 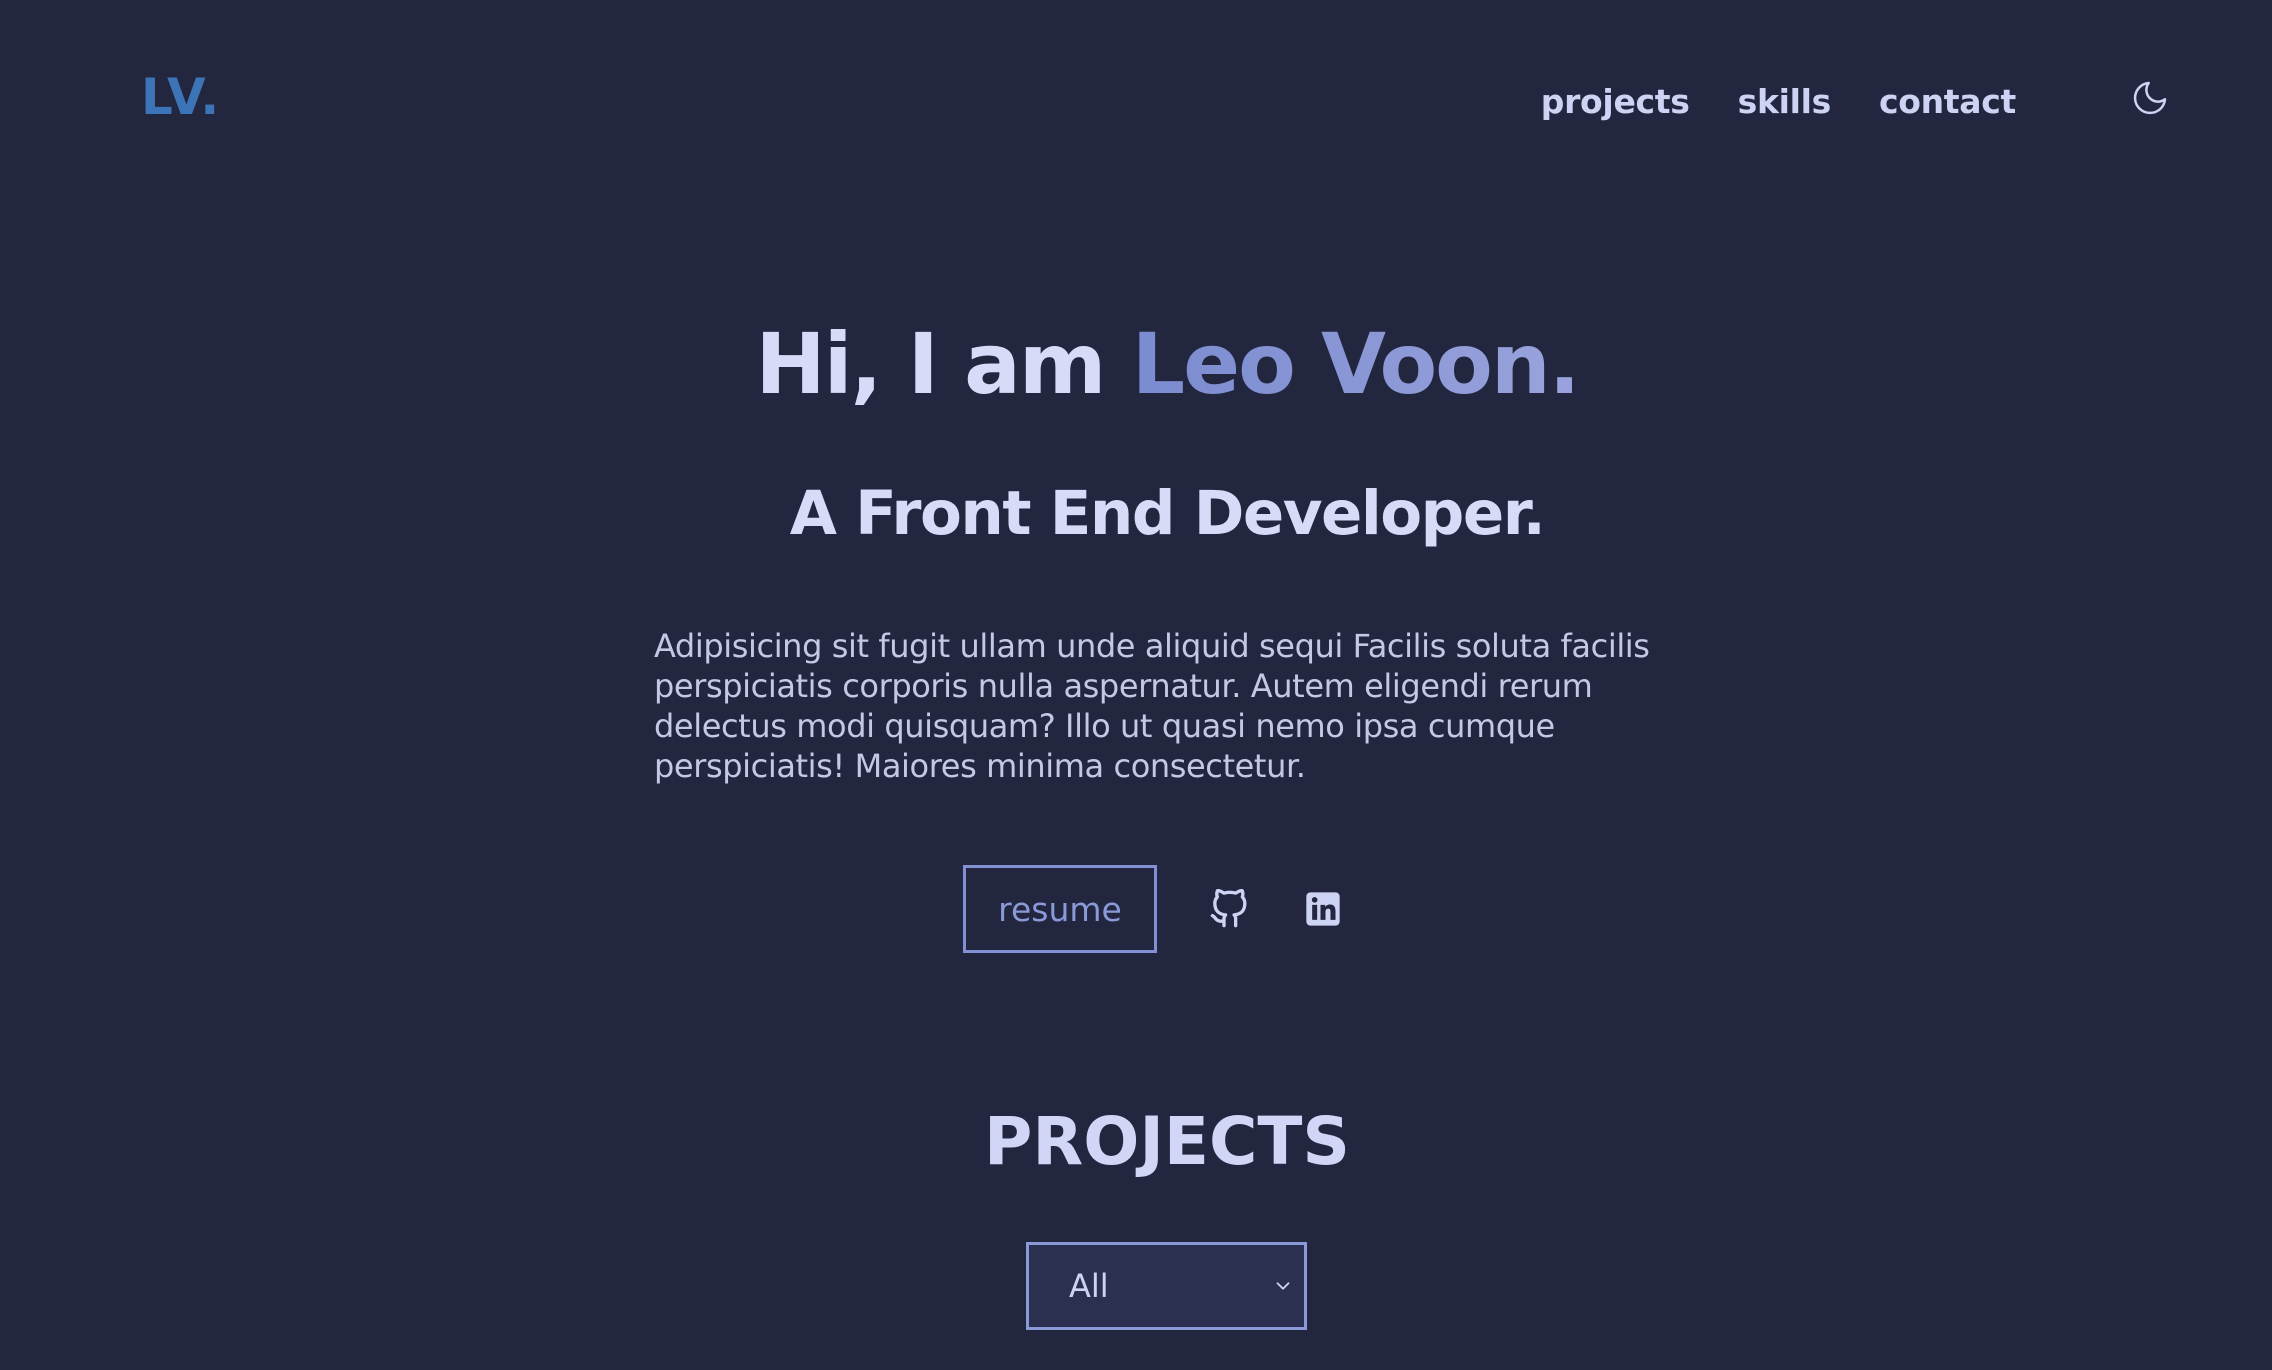 What do you see at coordinates (1785, 101) in the screenshot?
I see `nav-link-skills: skills` at bounding box center [1785, 101].